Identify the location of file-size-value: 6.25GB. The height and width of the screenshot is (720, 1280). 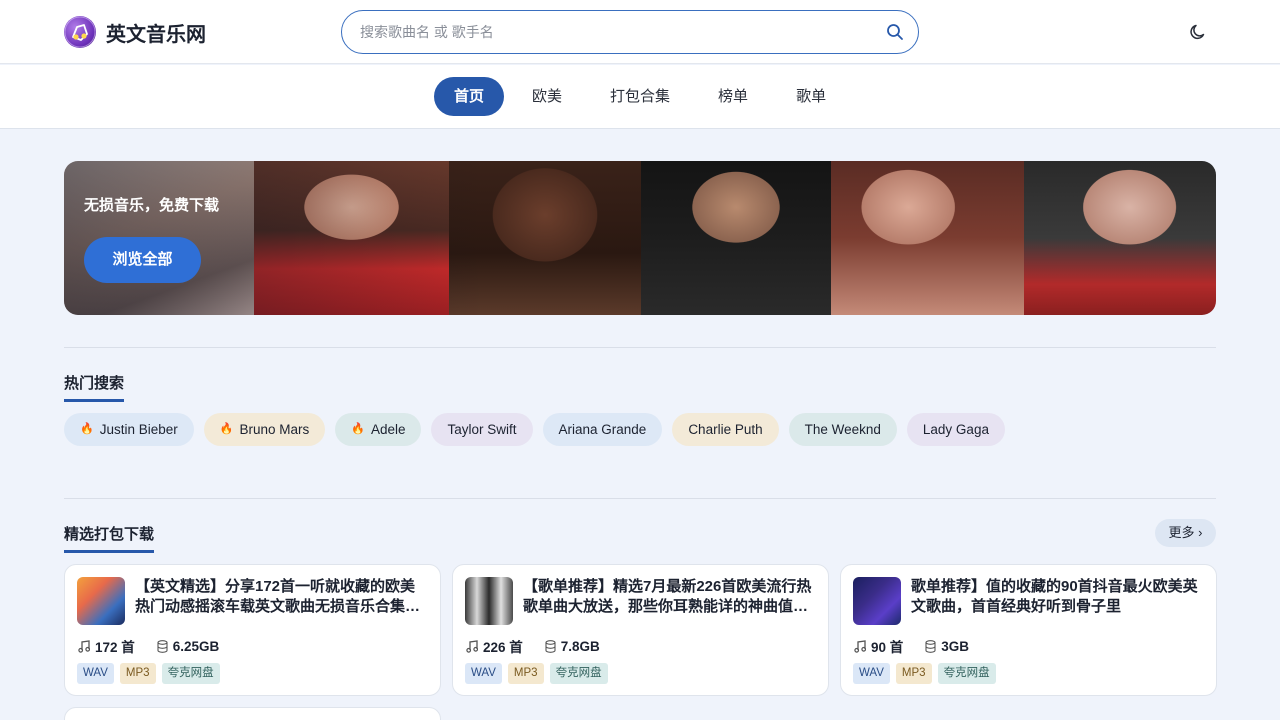
(196, 646).